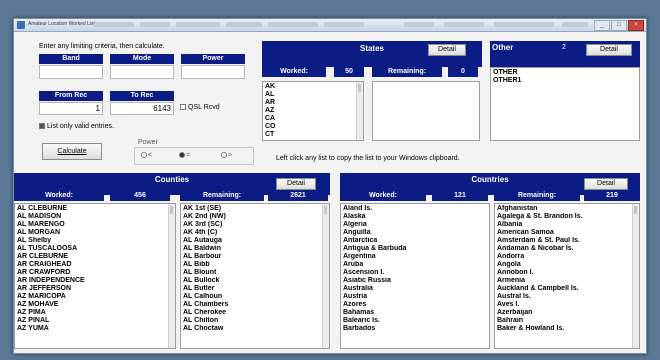  Describe the element at coordinates (142, 108) in the screenshot. I see `to-rec-field: 6143` at that location.